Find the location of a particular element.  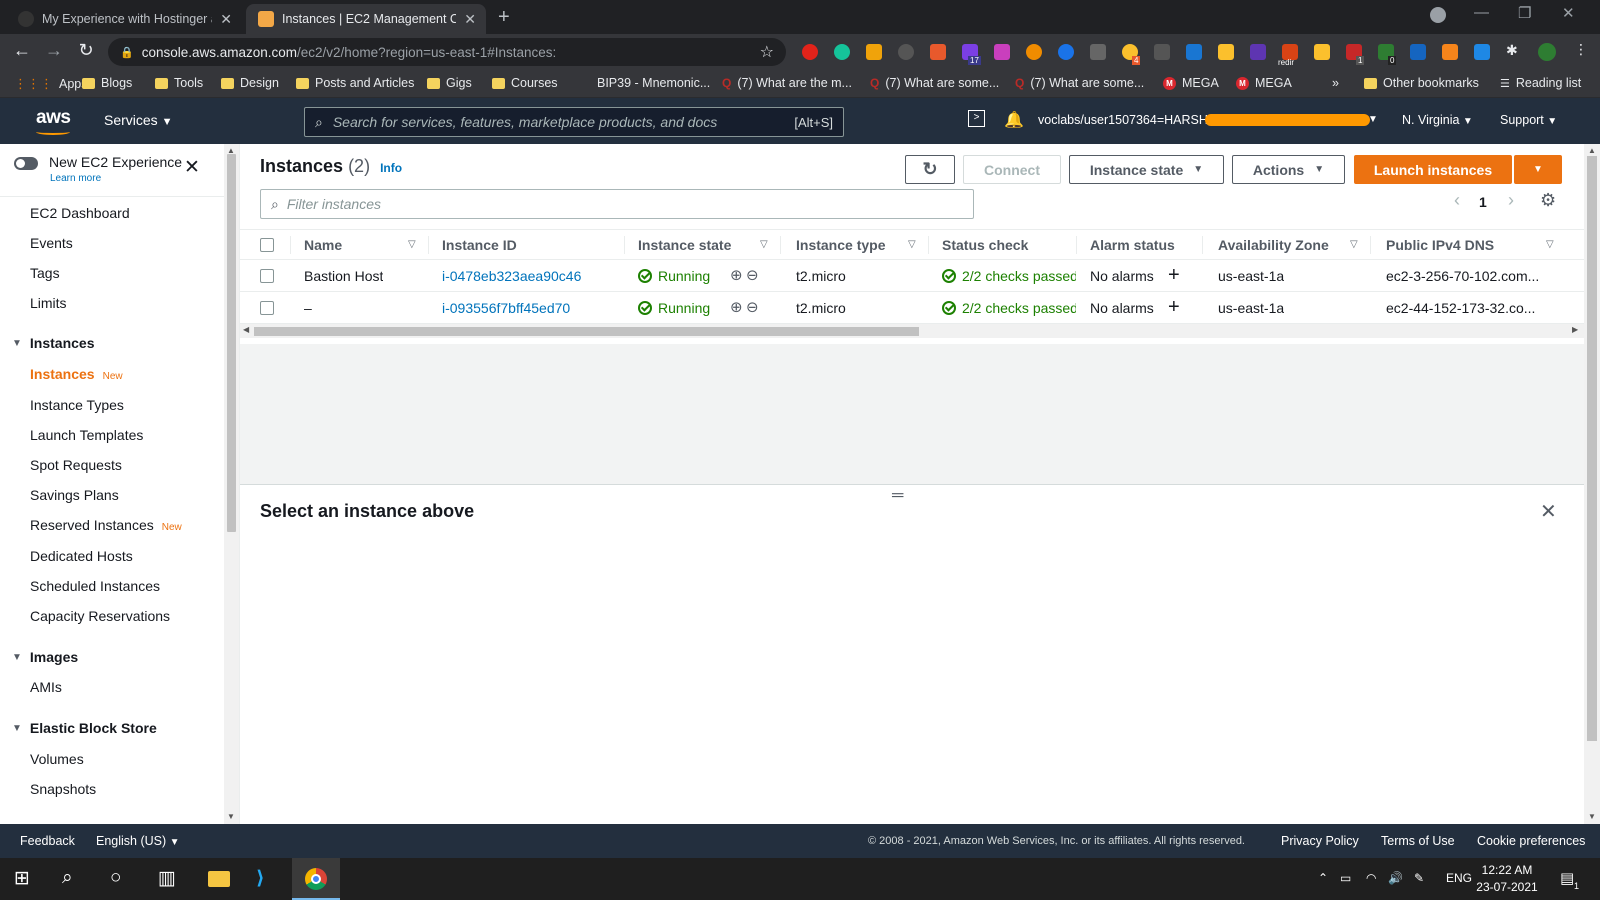

sidebar-item-launch-templates: Launch Templates is located at coordinates (86, 435).